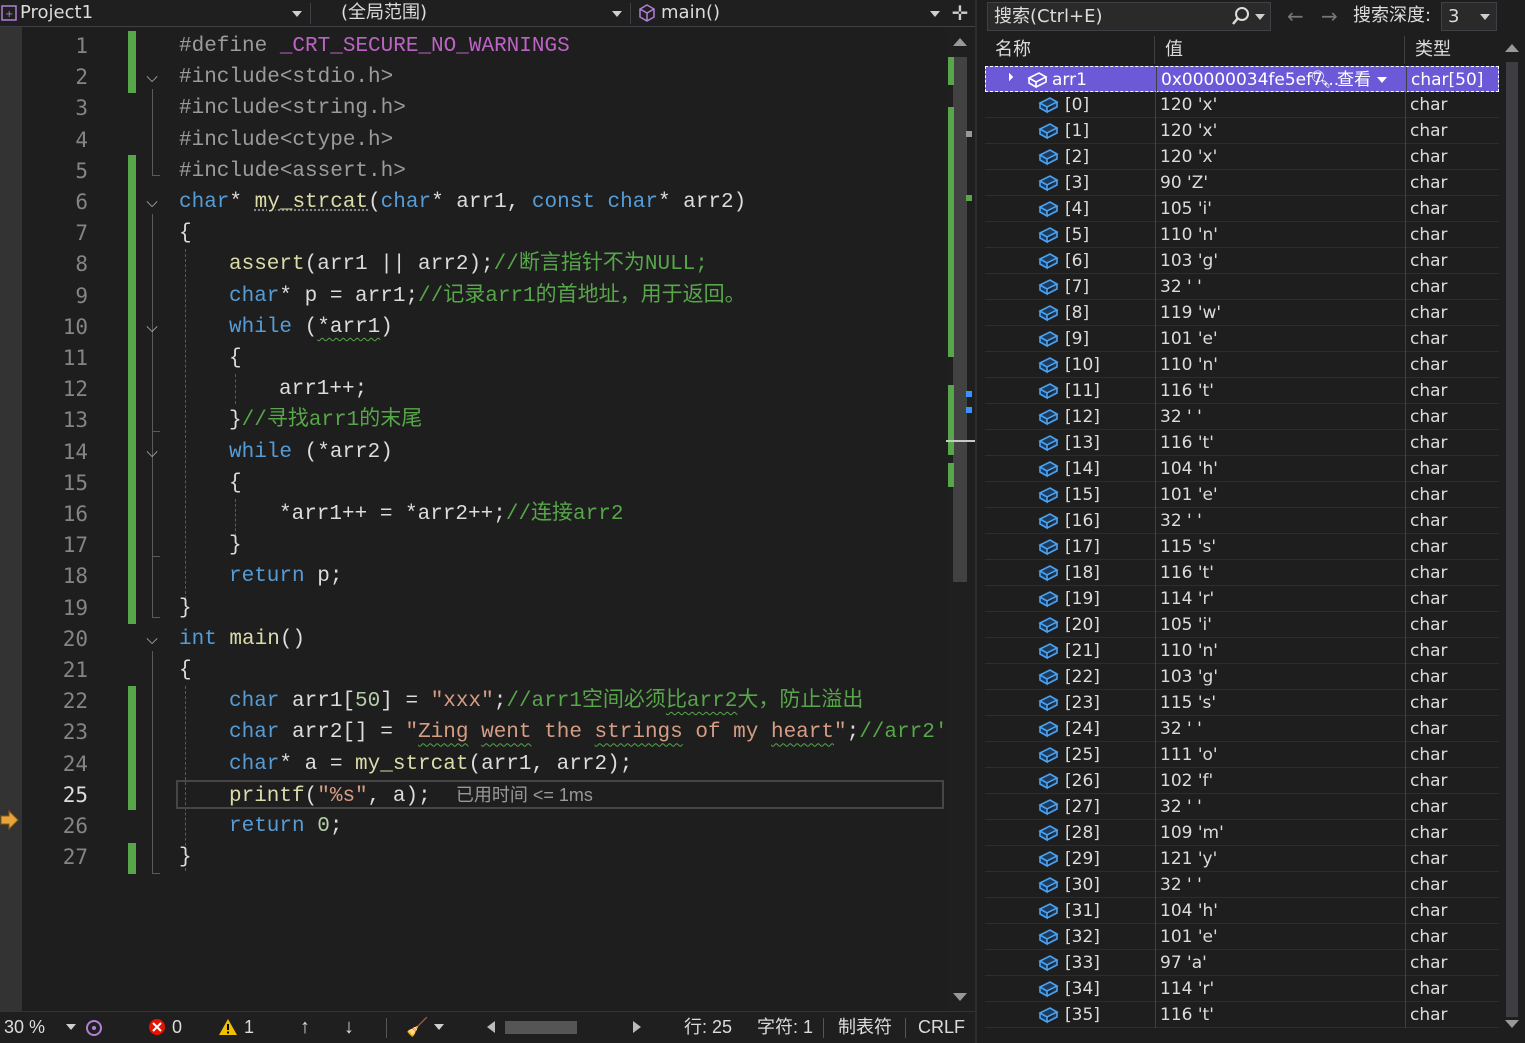 This screenshot has height=1043, width=1525. I want to click on watch-row: [5] 110 'n' char, so click(1242, 235).